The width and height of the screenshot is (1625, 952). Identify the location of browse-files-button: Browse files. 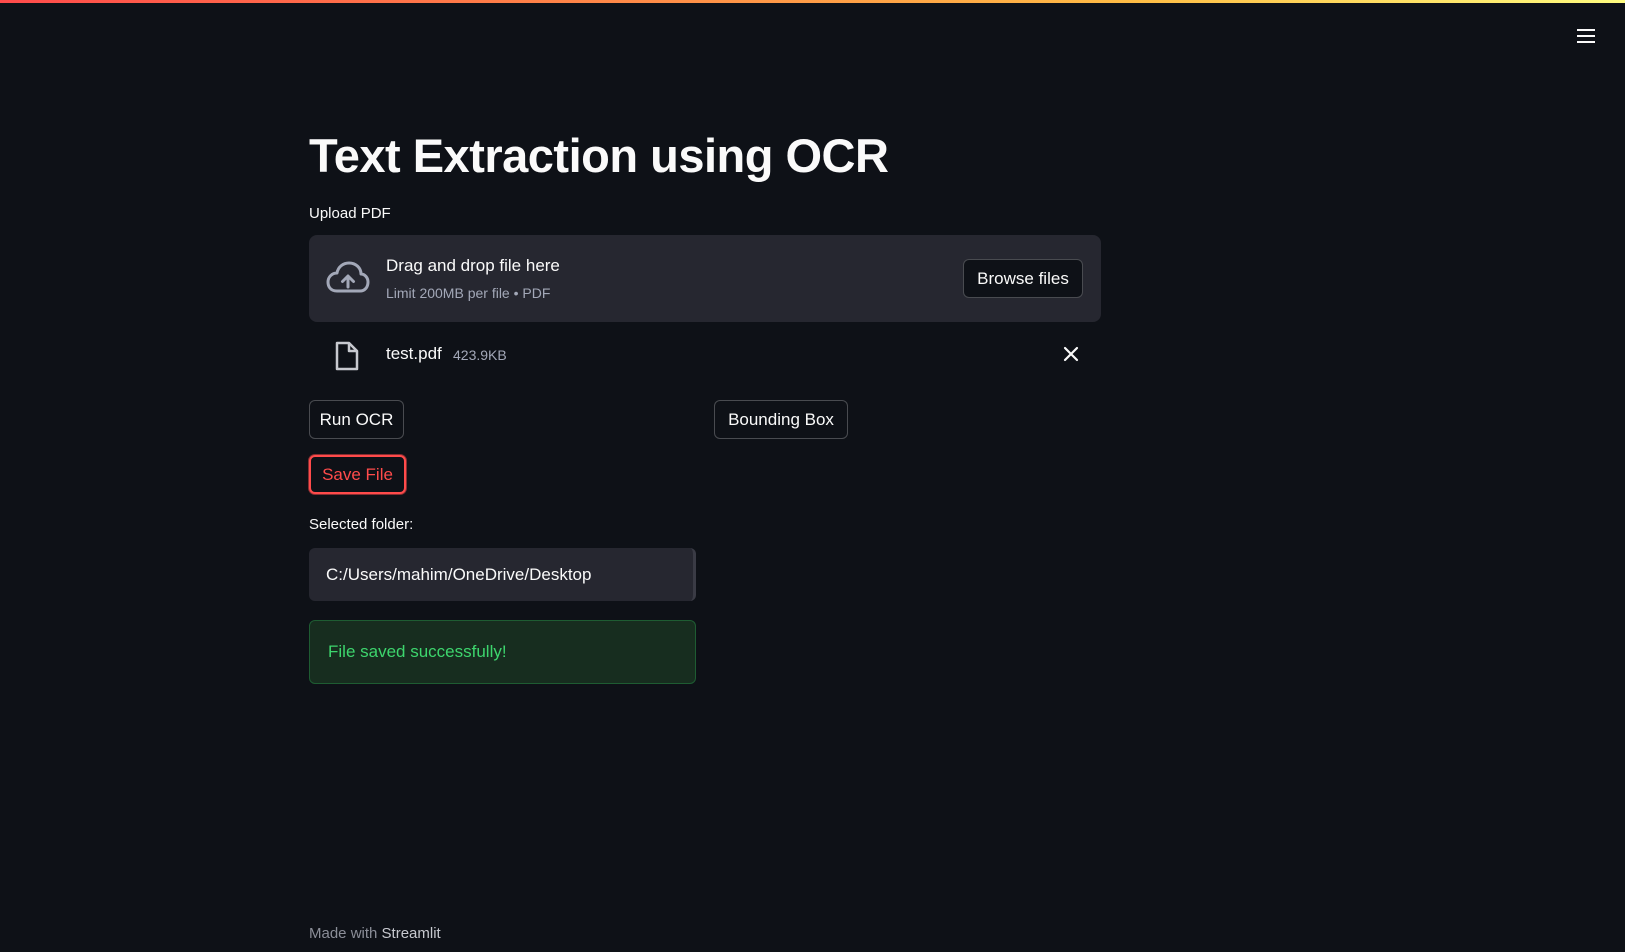
(1023, 278).